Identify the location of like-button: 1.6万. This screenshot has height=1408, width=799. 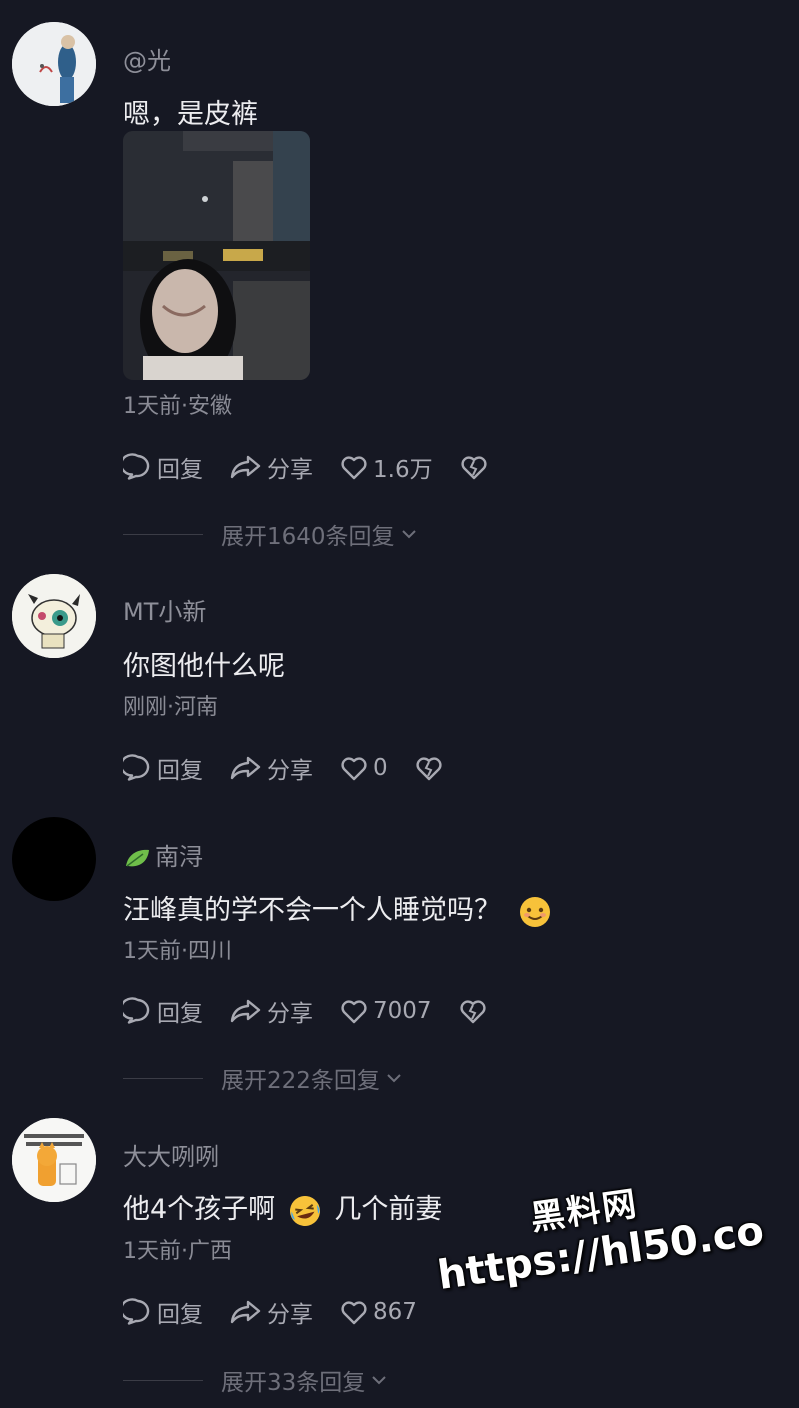
(386, 467).